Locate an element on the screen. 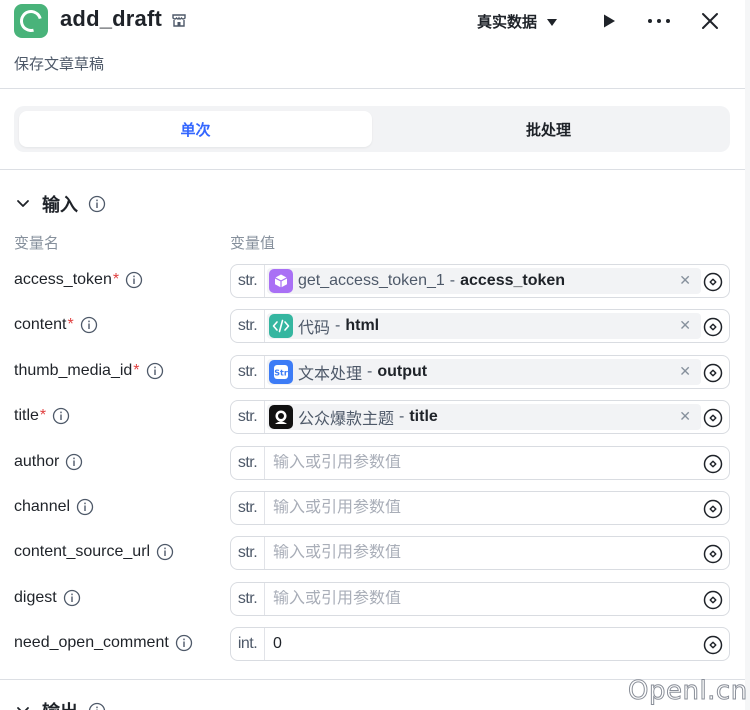 The image size is (750, 710). param-label: access_token * is located at coordinates (78, 280).